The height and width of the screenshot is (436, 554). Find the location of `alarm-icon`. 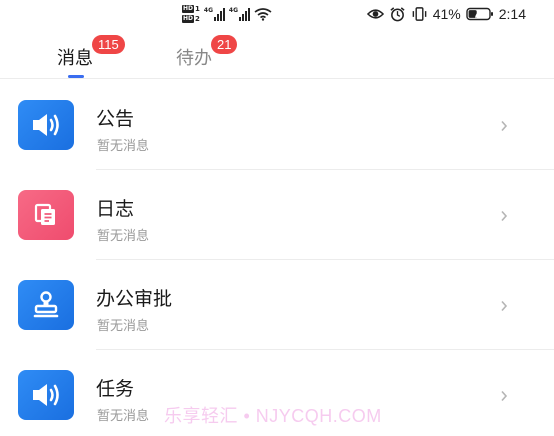

alarm-icon is located at coordinates (397, 14).